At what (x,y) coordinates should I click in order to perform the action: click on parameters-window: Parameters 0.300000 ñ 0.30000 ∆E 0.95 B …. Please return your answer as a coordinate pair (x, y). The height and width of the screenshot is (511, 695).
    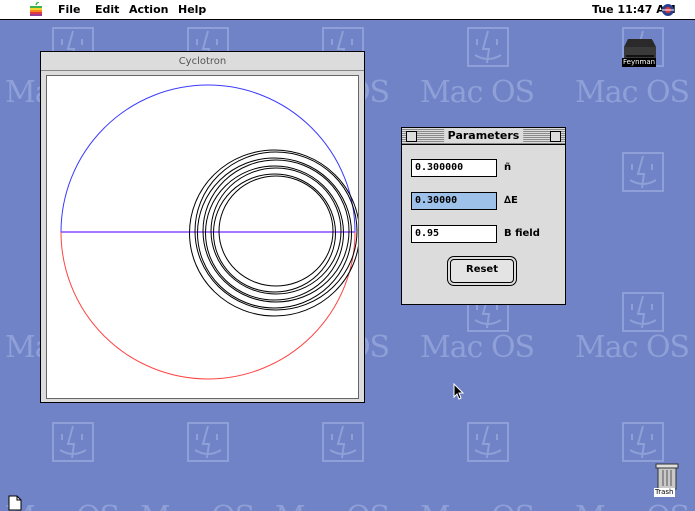
    Looking at the image, I should click on (483, 216).